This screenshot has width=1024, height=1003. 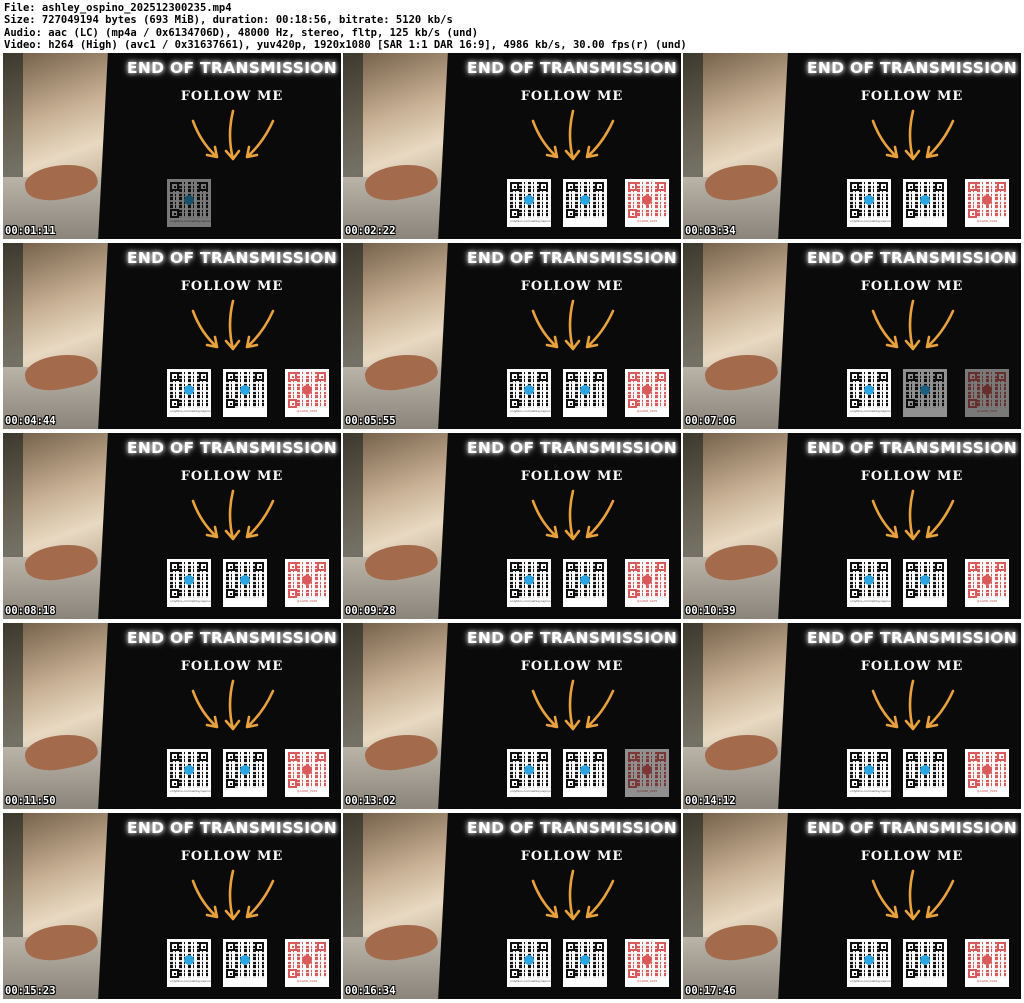 What do you see at coordinates (710, 991) in the screenshot?
I see `frame-timestamp: 00:17:46` at bounding box center [710, 991].